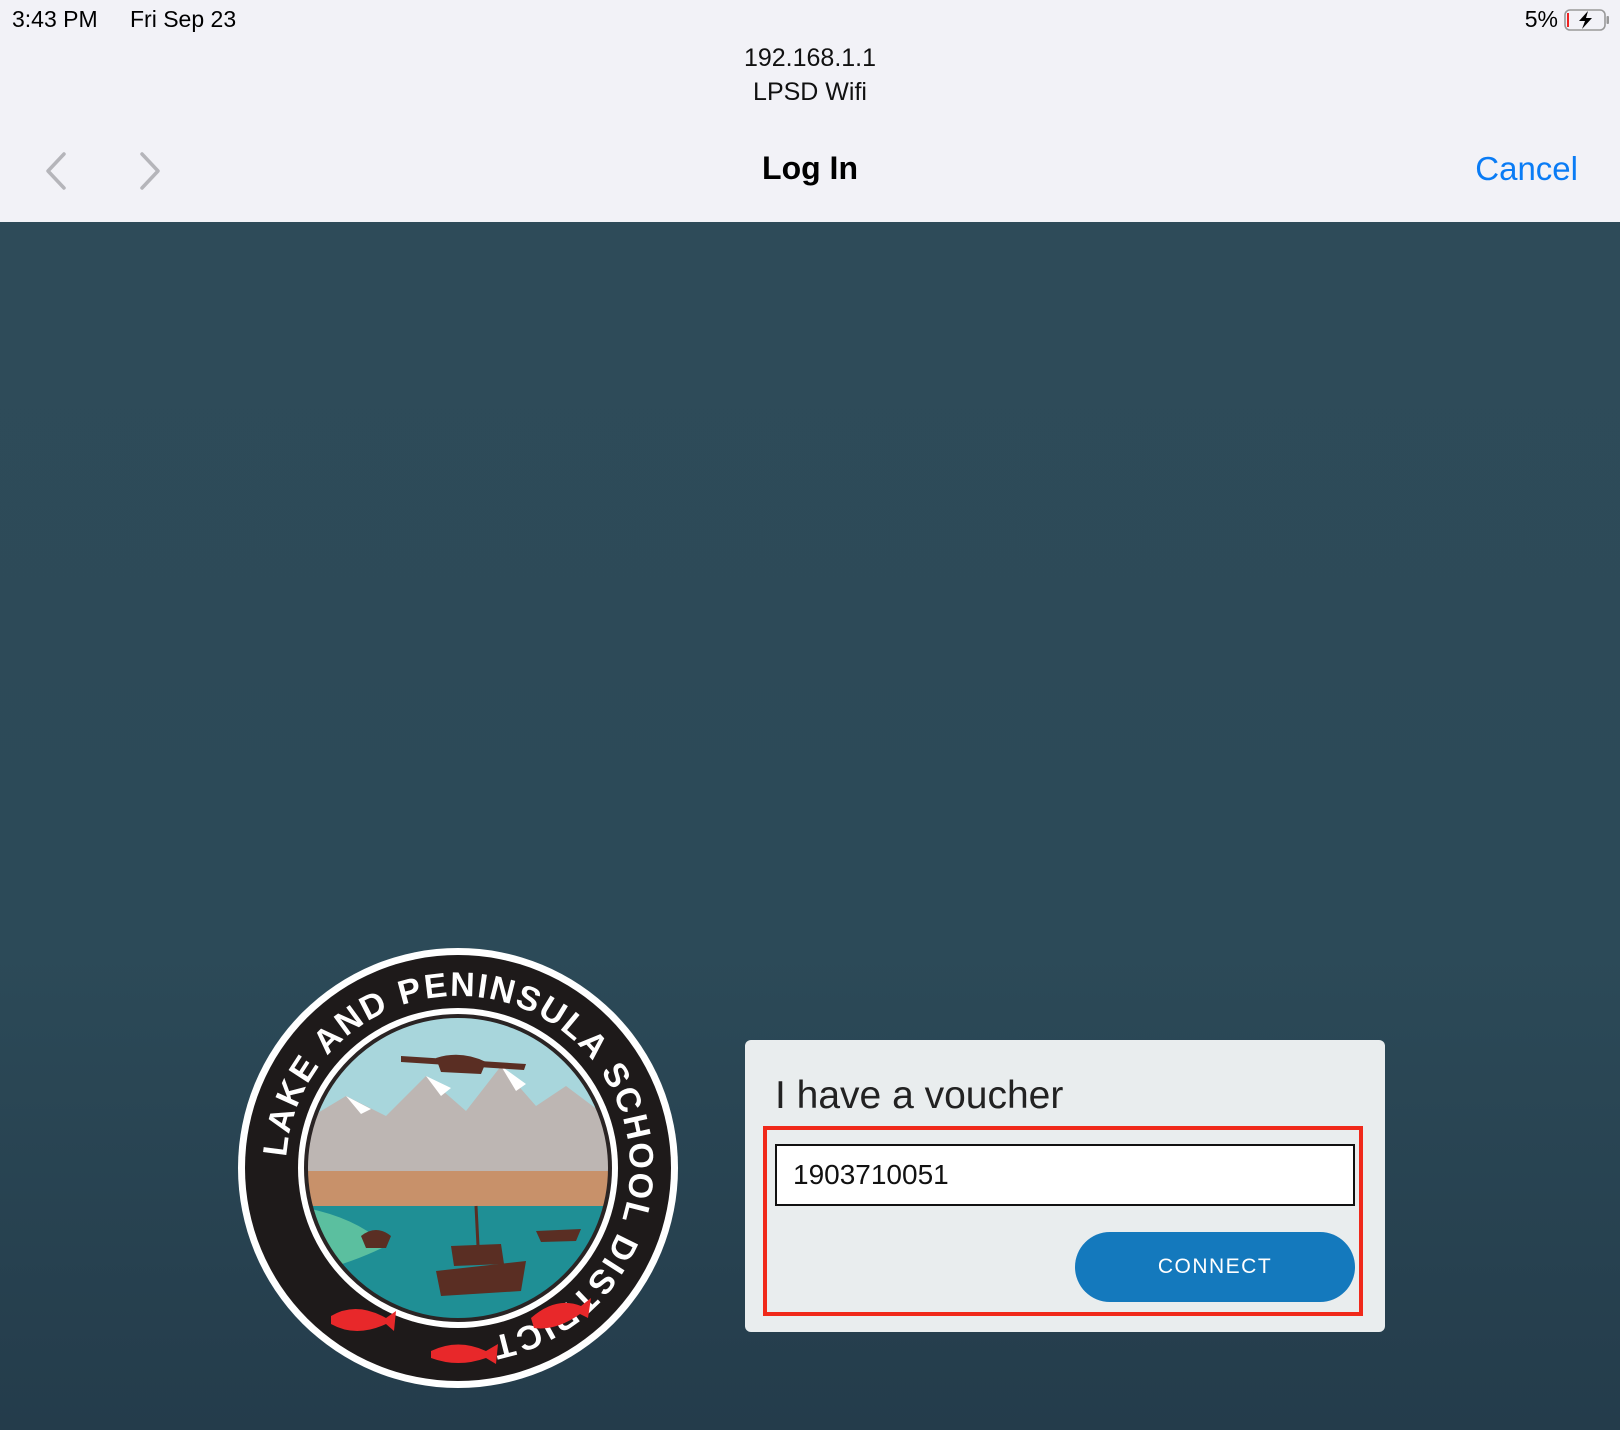 Image resolution: width=1620 pixels, height=1430 pixels. Describe the element at coordinates (55, 19) in the screenshot. I see `status-time: 3:43 PM` at that location.